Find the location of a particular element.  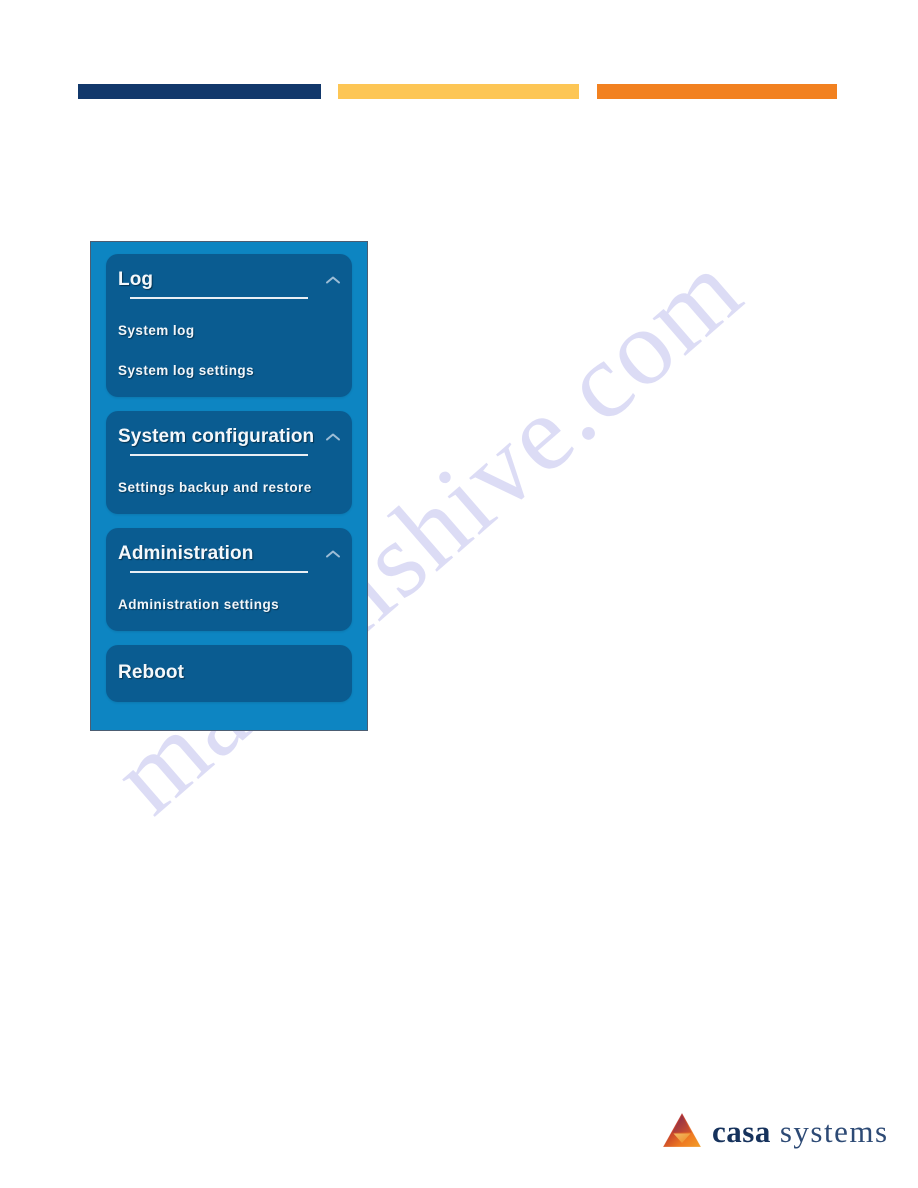

brand-name-primary: casa is located at coordinates (741, 1131).